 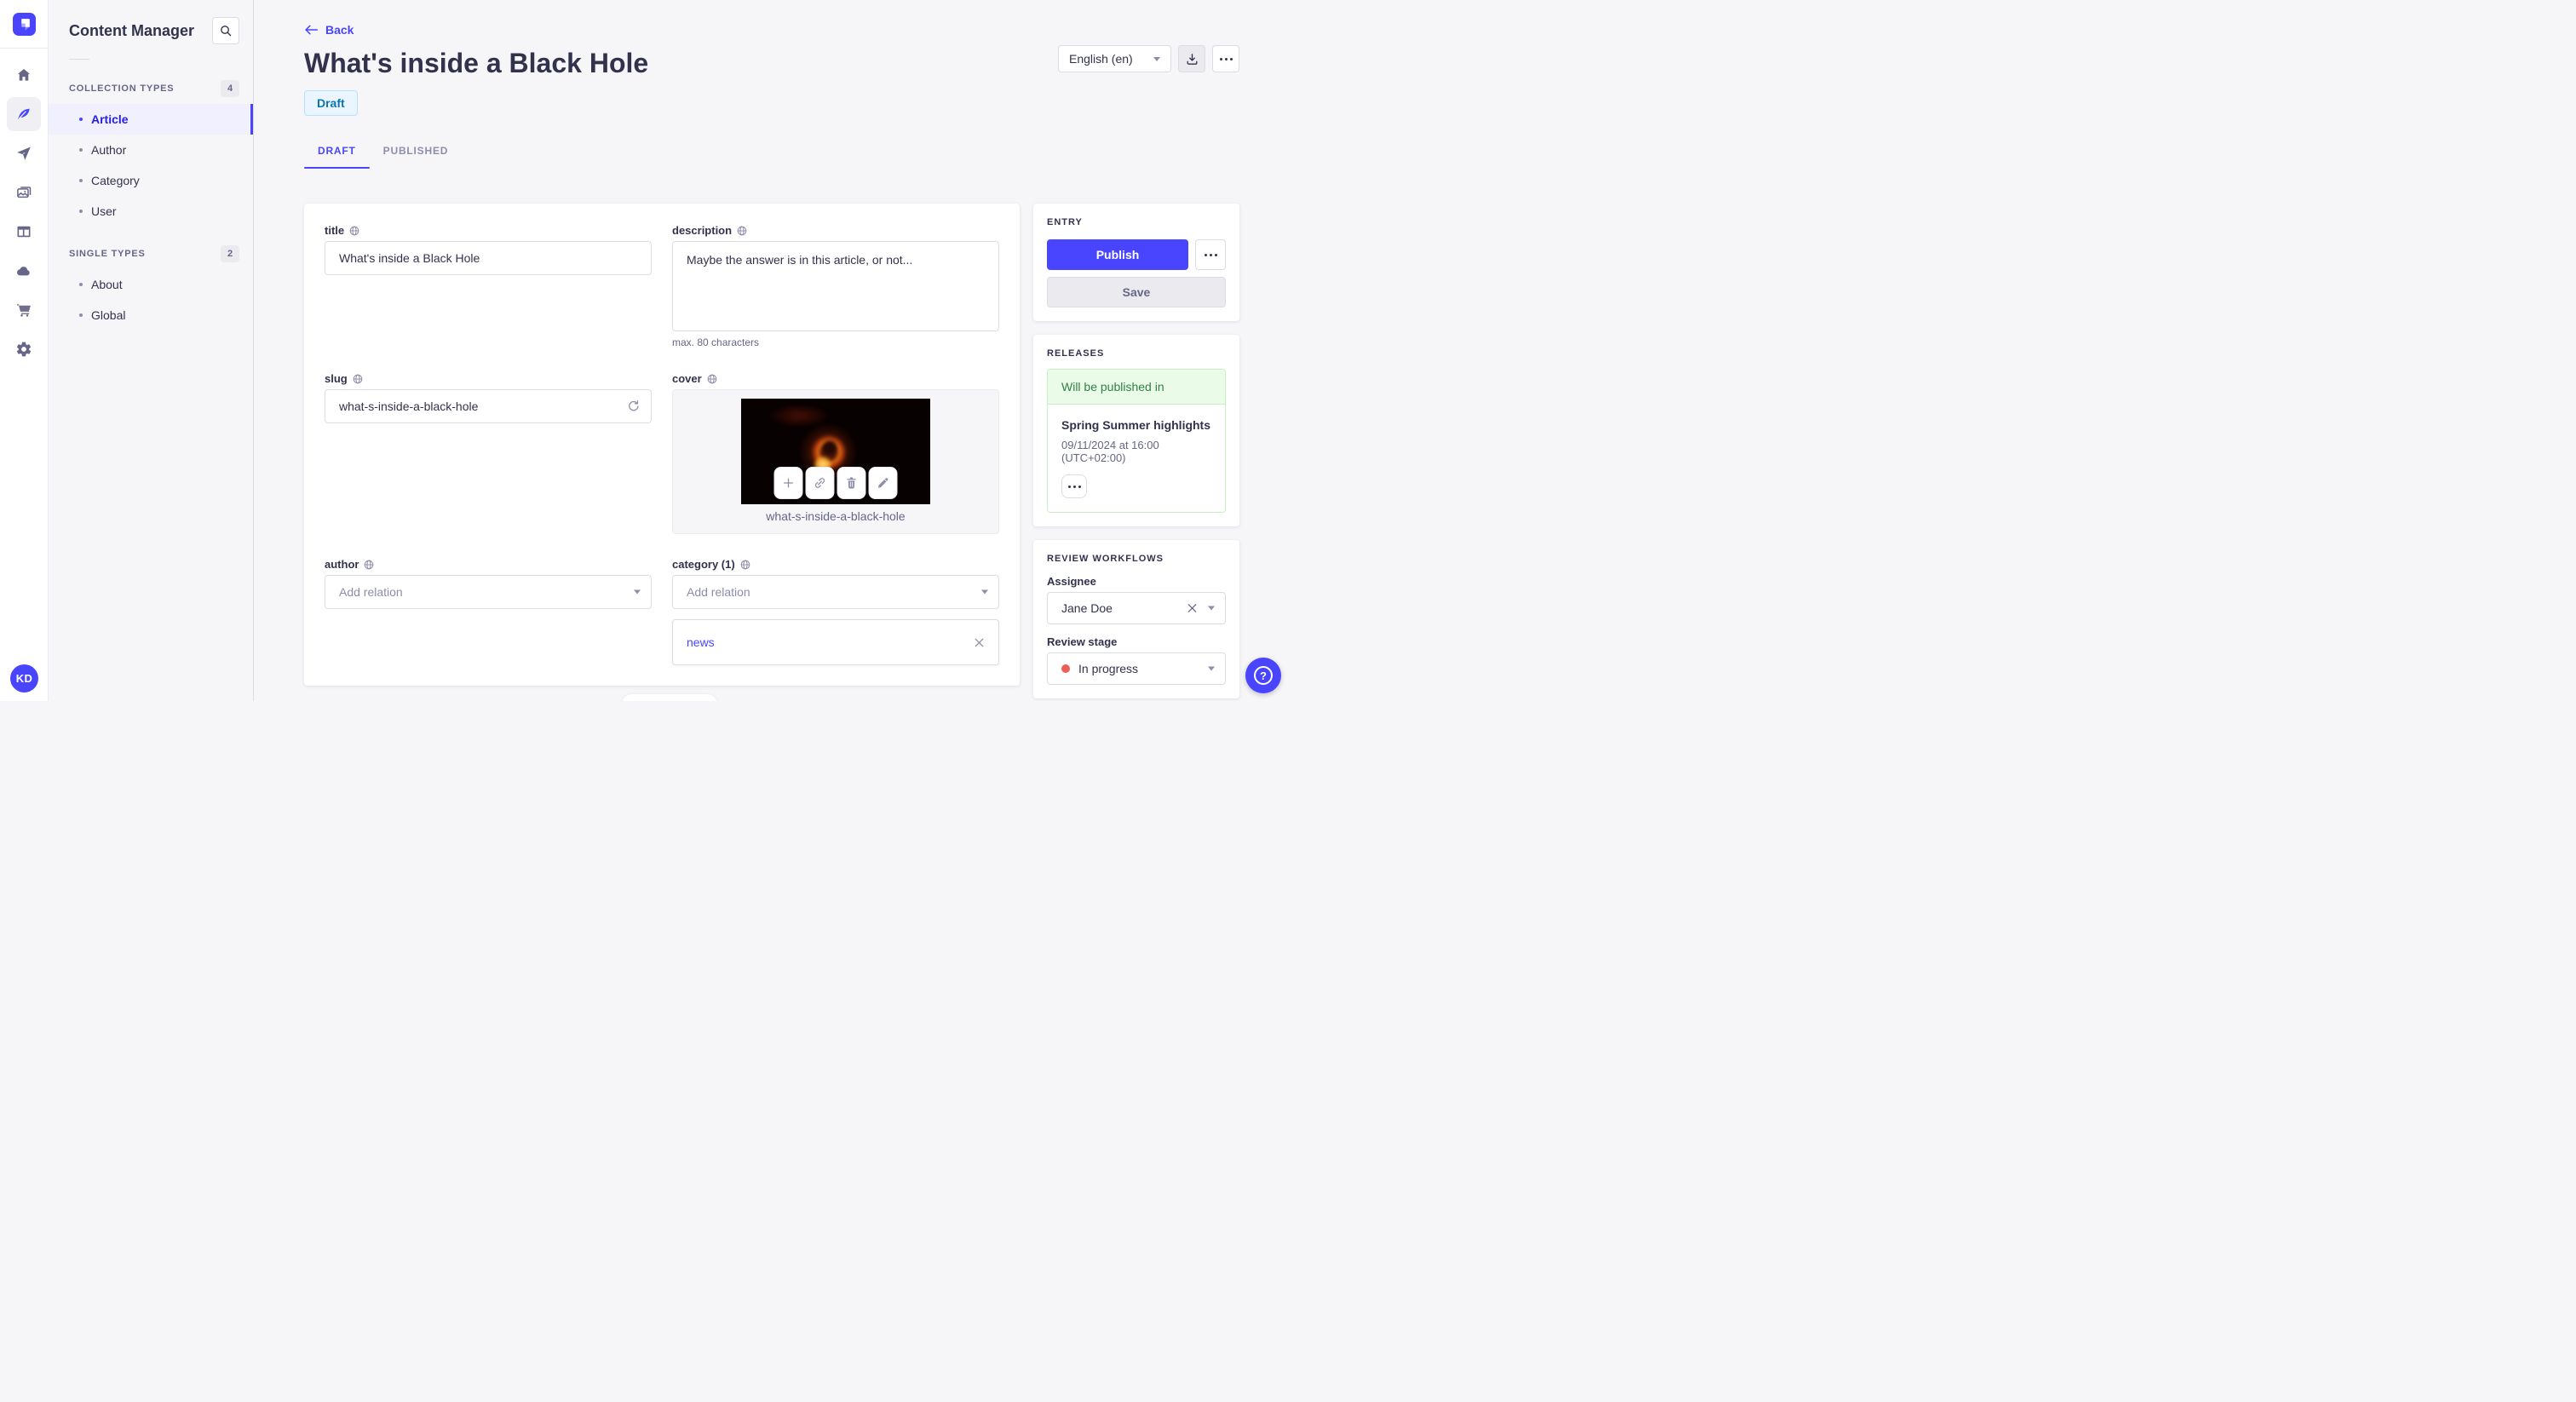 I want to click on question-mark-icon: ?, so click(x=1264, y=675).